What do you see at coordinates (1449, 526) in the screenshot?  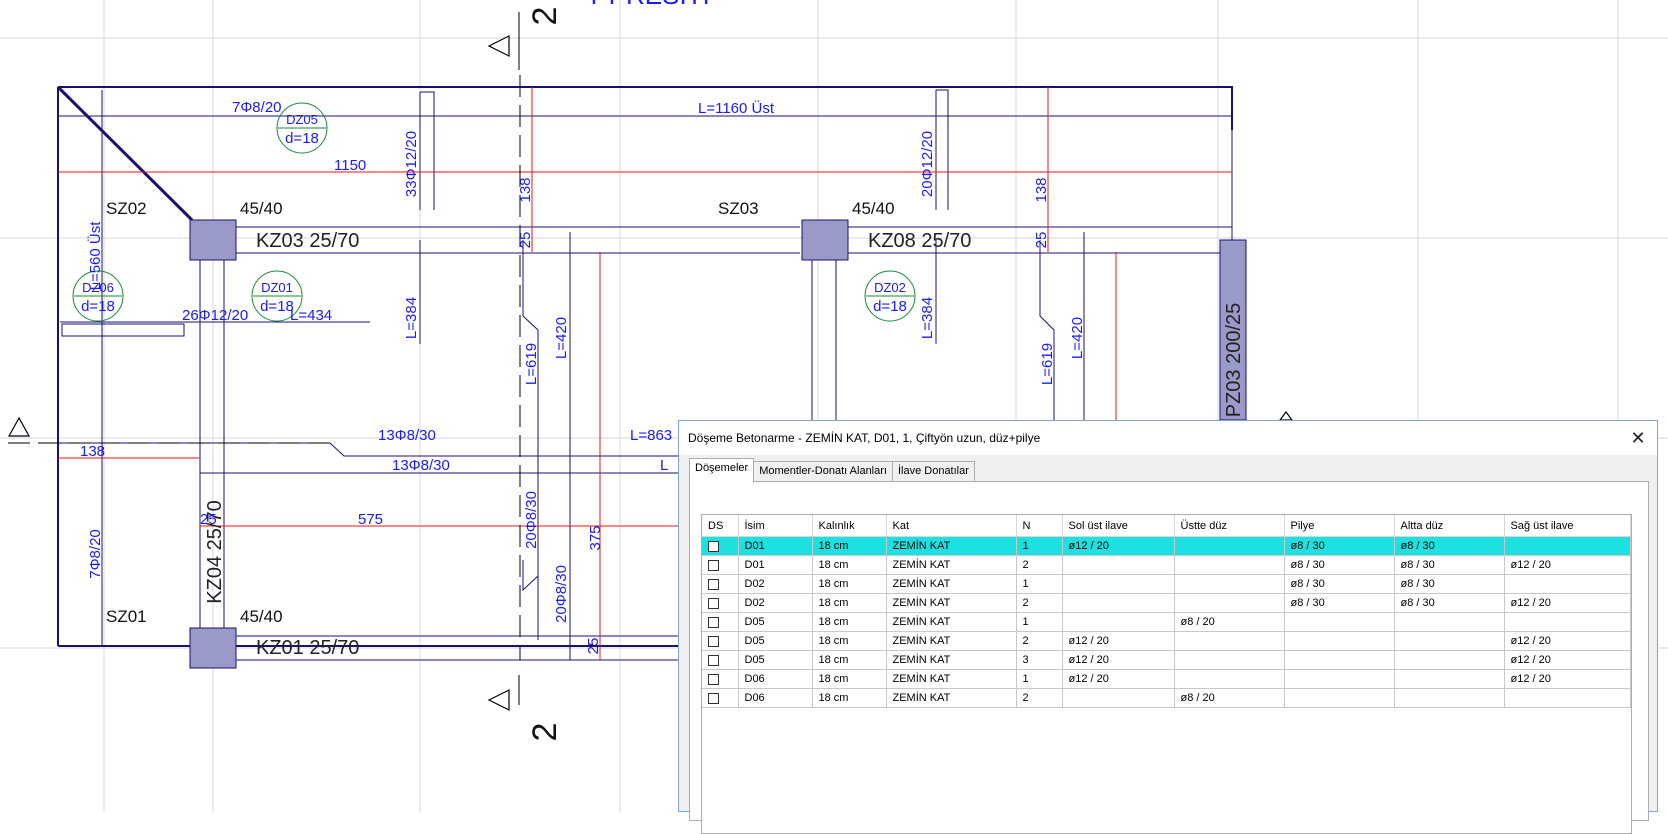 I see `column-header-bottom-straight: Altta düz` at bounding box center [1449, 526].